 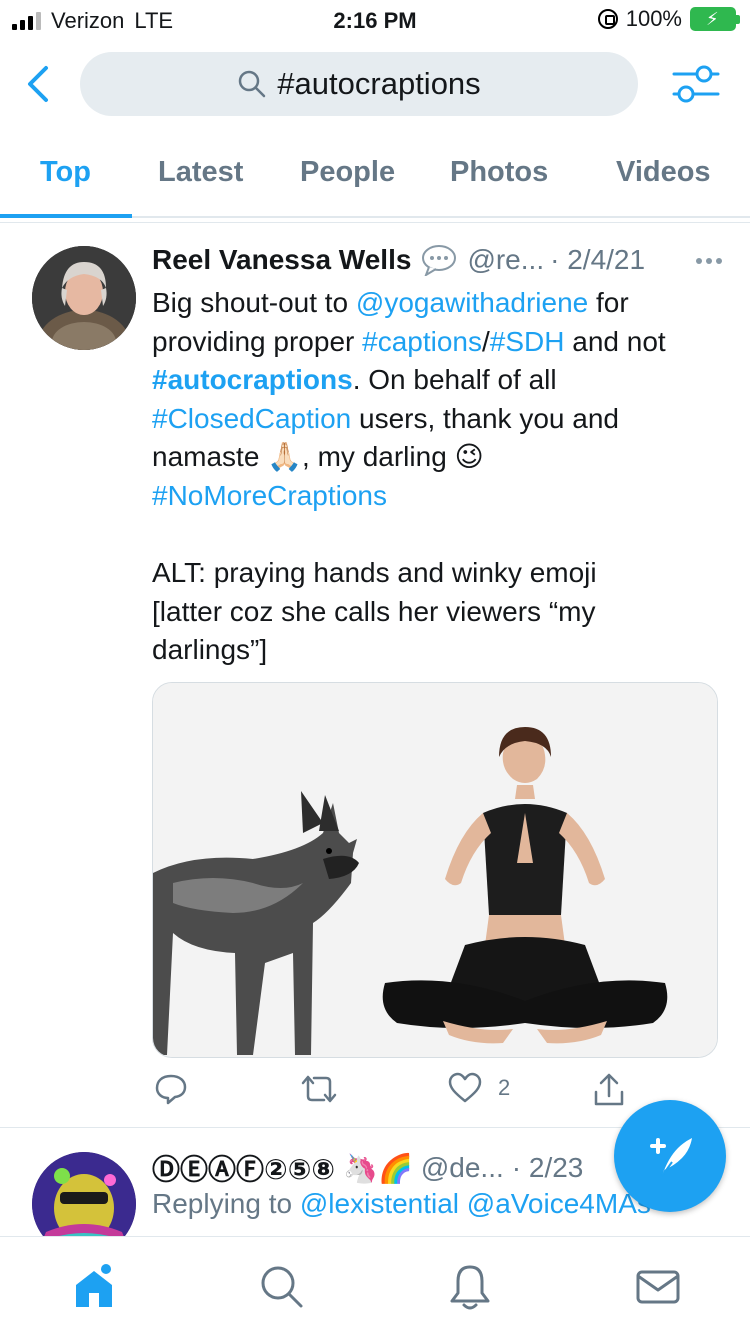 I want to click on author-name: ⒹⒺⒶⒻ②⑤⑧, so click(x=243, y=1168).